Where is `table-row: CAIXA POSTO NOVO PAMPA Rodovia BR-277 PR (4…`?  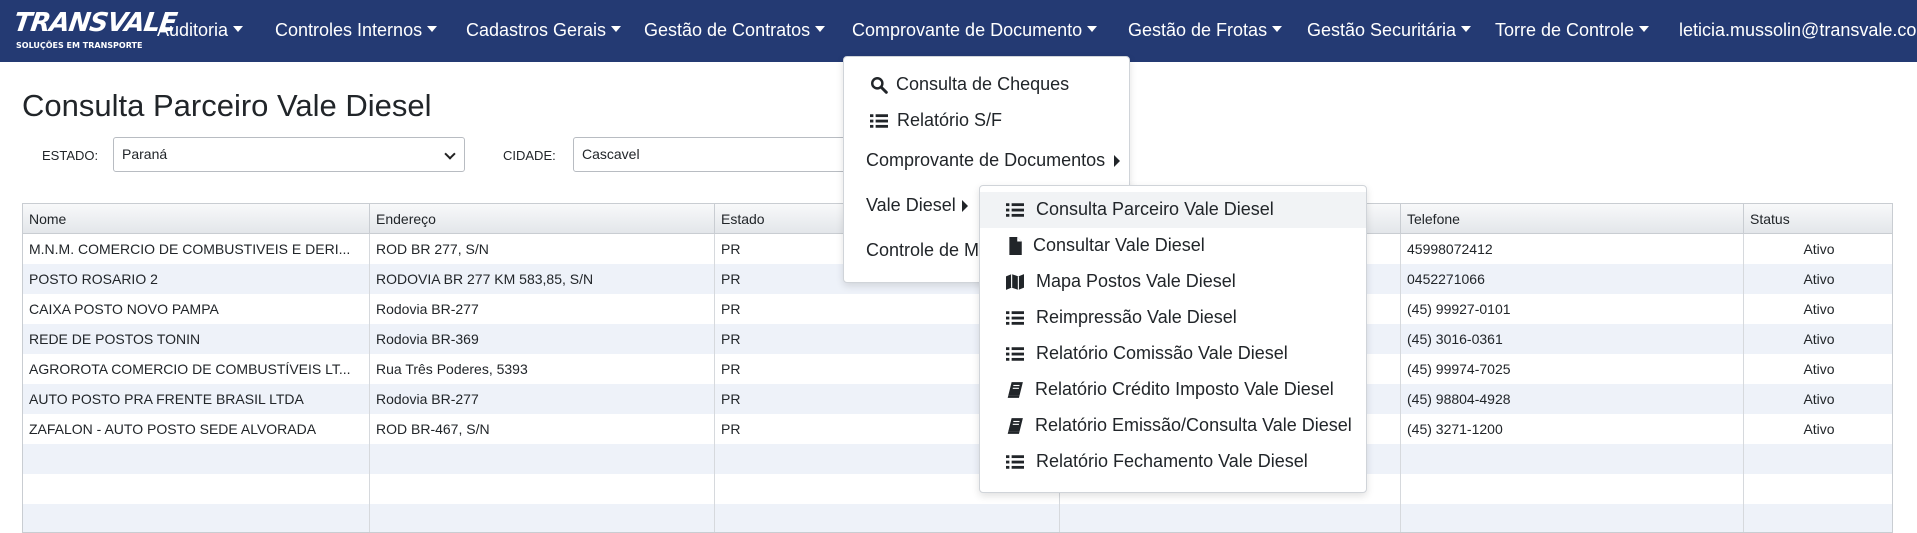 table-row: CAIXA POSTO NOVO PAMPA Rodovia BR-277 PR (4… is located at coordinates (957, 309).